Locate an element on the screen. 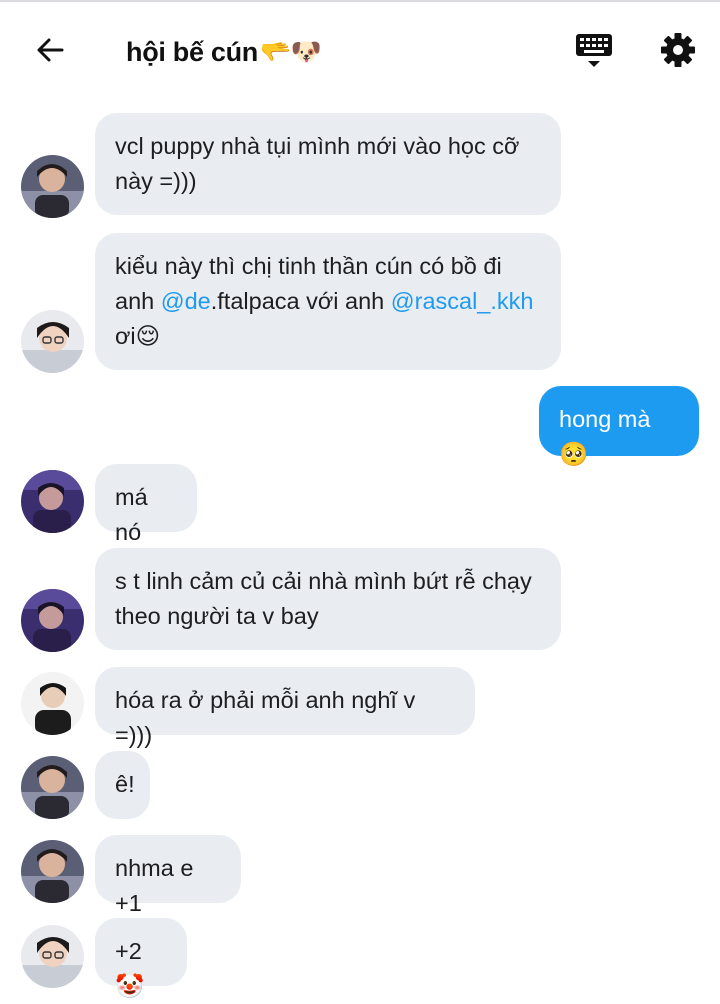 Image resolution: width=720 pixels, height=1004 pixels. settings-button is located at coordinates (678, 50).